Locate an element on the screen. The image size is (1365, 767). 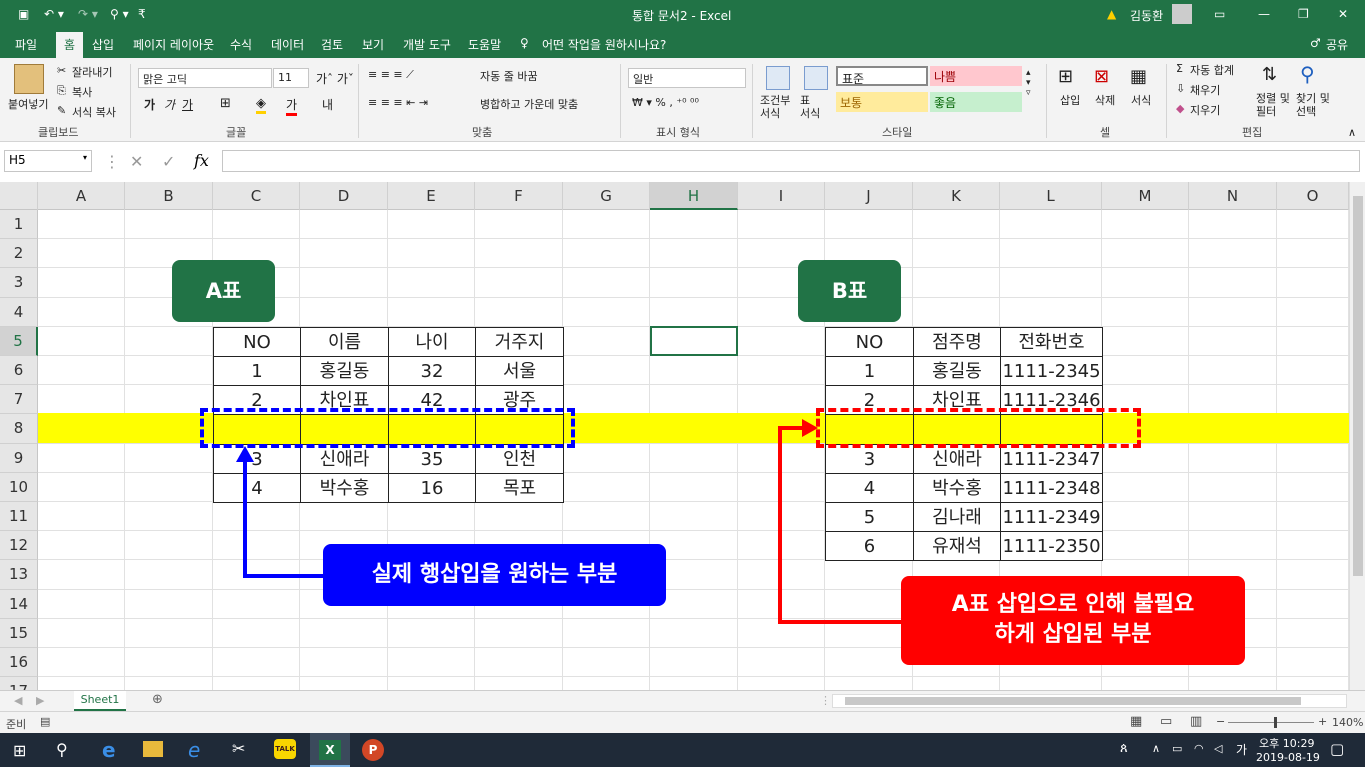
clock-time: 오후 10:29 is located at coordinates (1286, 743).